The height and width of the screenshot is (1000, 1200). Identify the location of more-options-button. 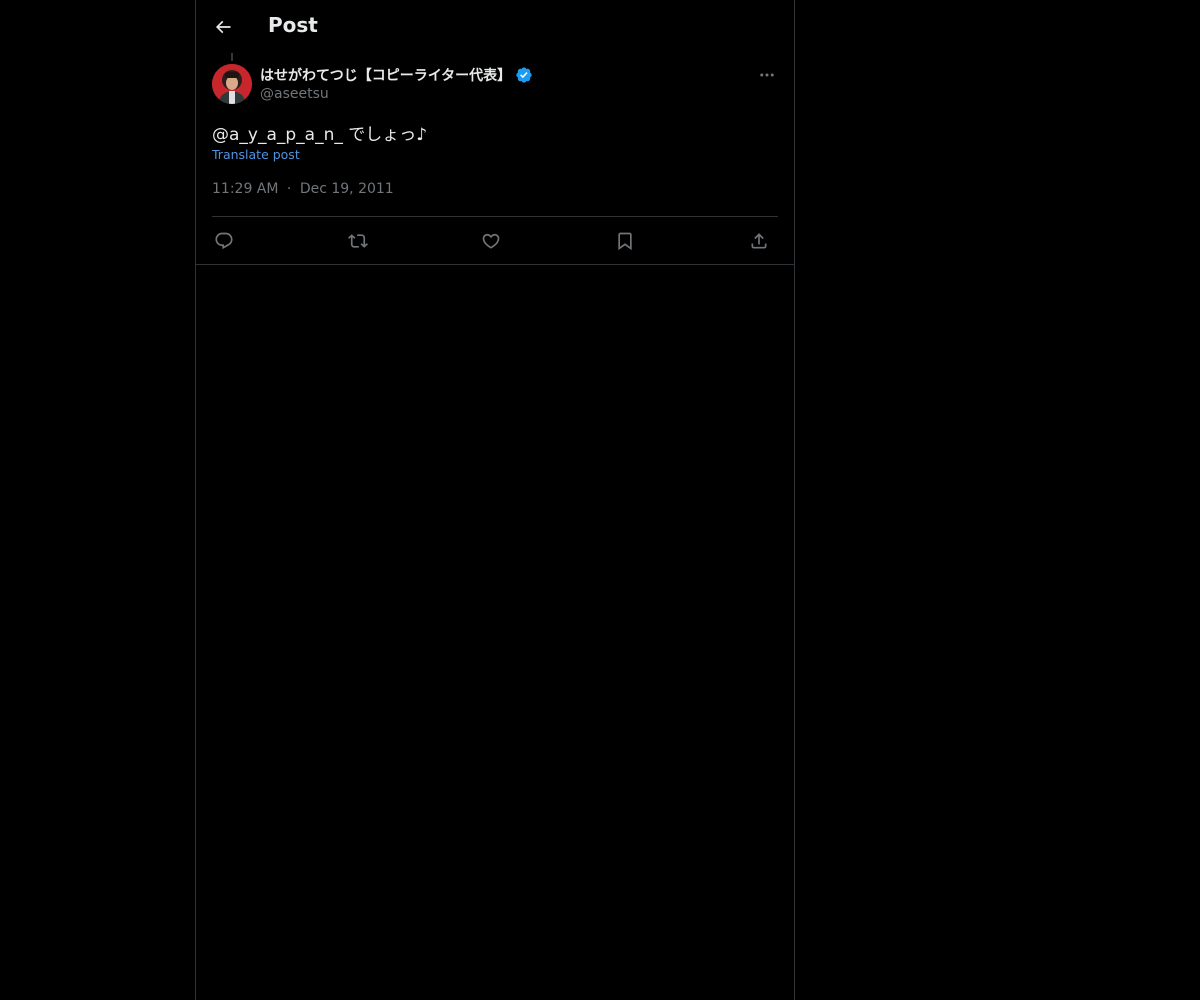
(767, 75).